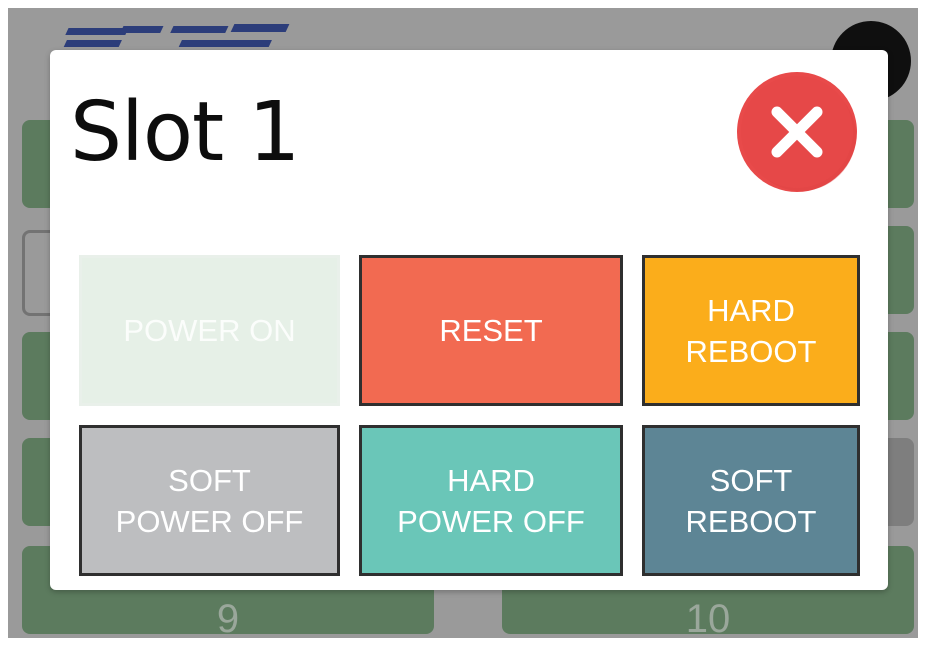 The width and height of the screenshot is (926, 646). What do you see at coordinates (491, 500) in the screenshot?
I see `hard-power-off-button: HARD POWER OFF` at bounding box center [491, 500].